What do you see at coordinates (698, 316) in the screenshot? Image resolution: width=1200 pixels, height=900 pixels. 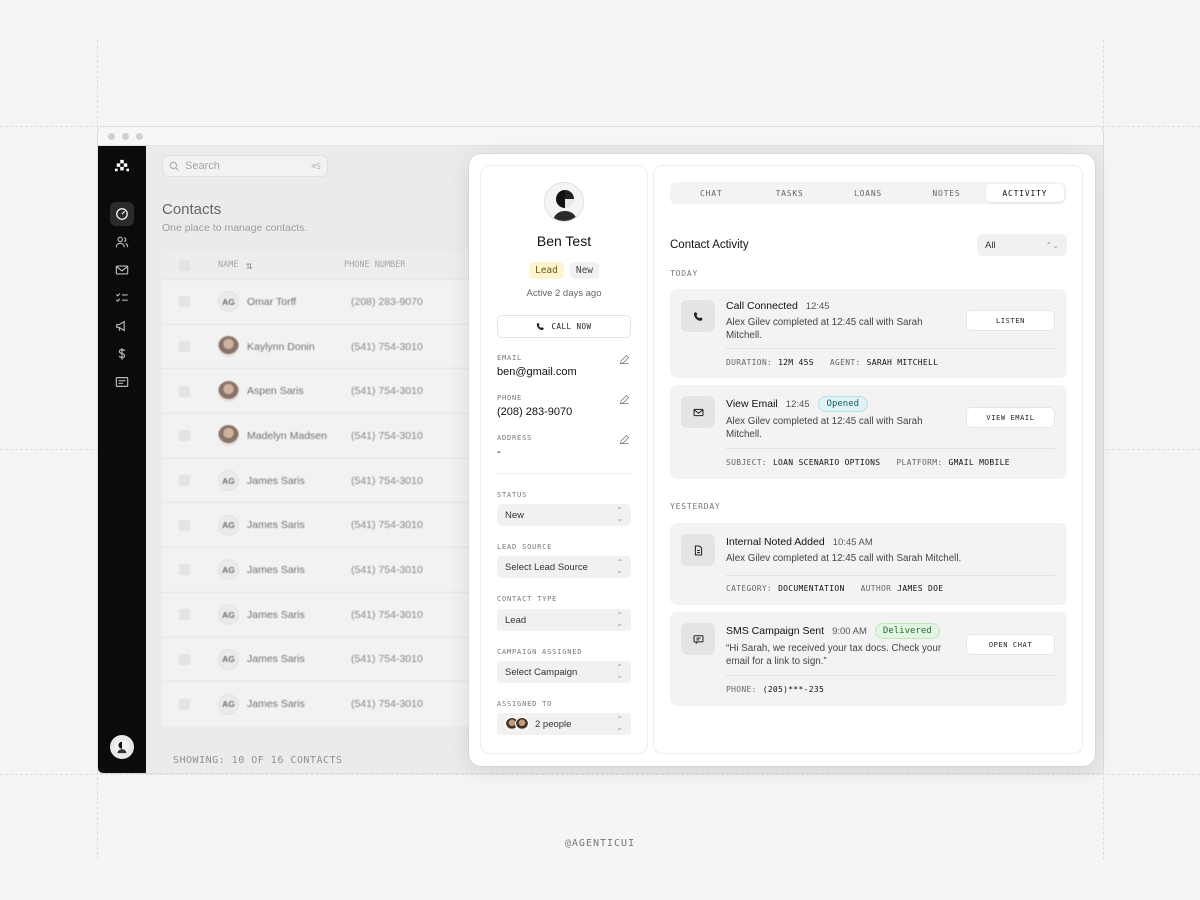 I see `phone-icon` at bounding box center [698, 316].